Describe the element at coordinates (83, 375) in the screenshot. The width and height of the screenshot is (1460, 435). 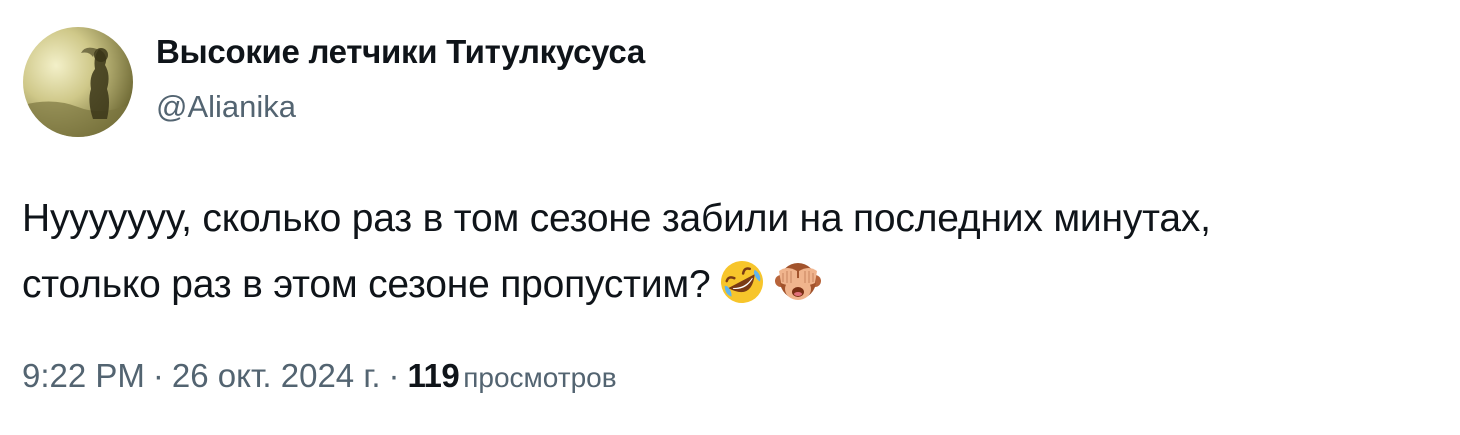
I see `tweet-time: 9:22 PM` at that location.